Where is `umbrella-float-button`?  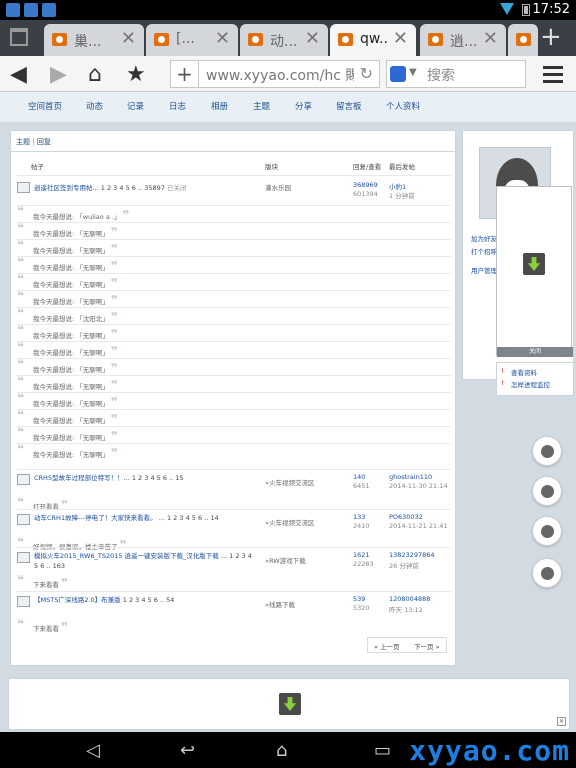 umbrella-float-button is located at coordinates (547, 573).